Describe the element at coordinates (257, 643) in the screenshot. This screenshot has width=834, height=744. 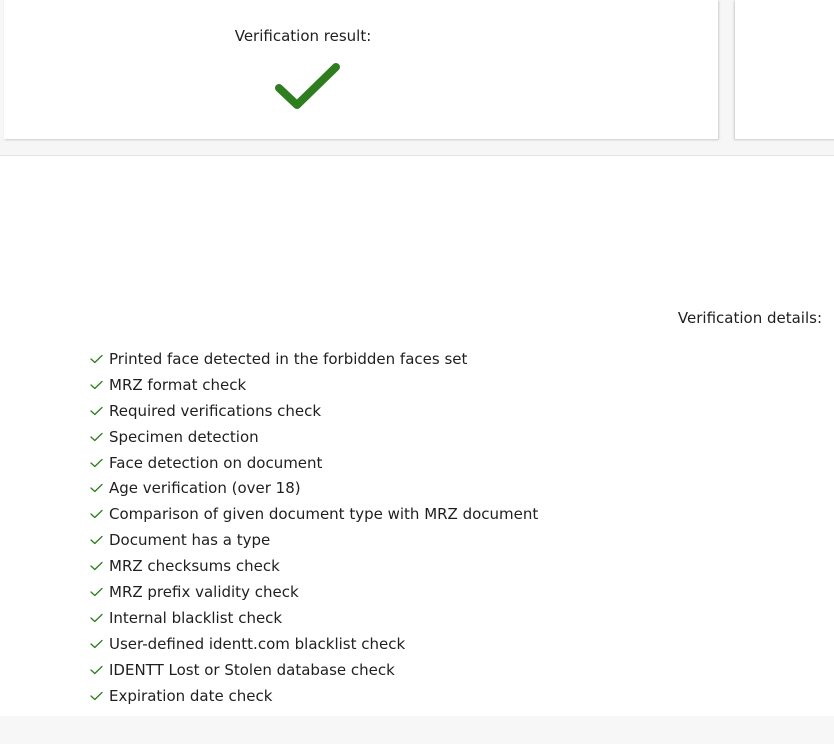
I see `check-label: User-defined identt.com blacklist check` at that location.